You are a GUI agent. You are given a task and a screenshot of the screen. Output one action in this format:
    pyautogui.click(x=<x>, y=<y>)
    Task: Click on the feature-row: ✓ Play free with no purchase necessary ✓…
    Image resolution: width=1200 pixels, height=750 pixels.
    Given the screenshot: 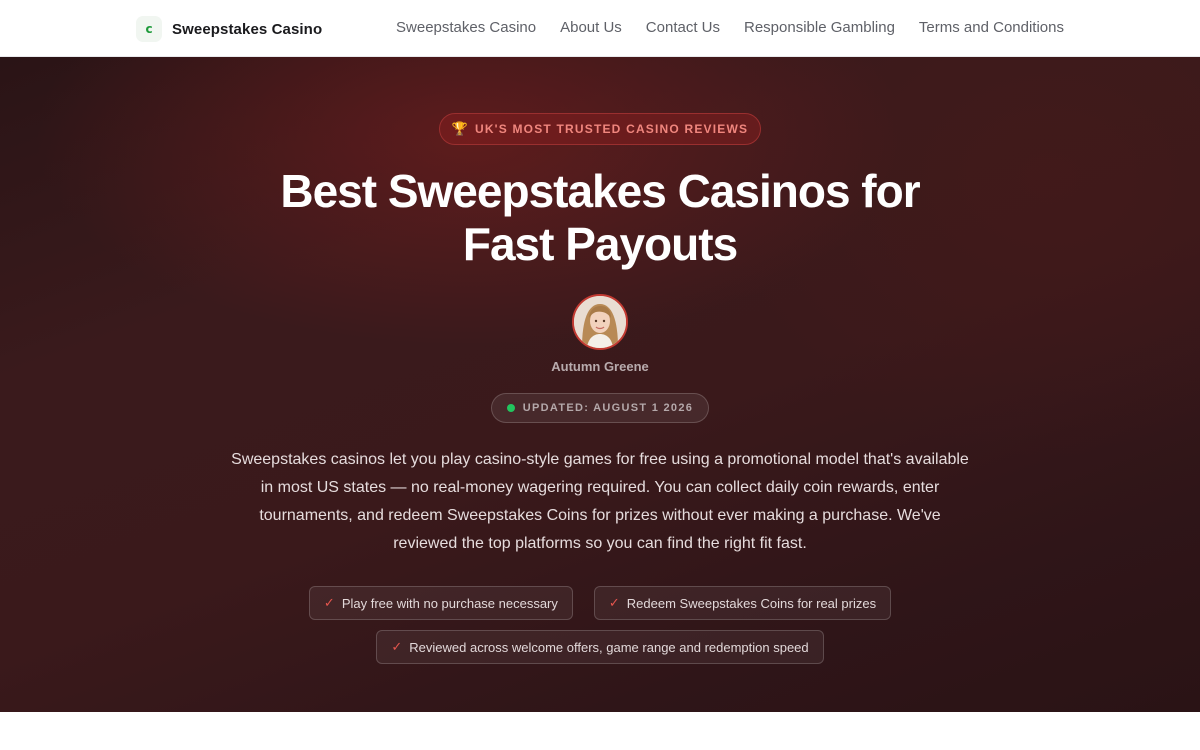 What is the action you would take?
    pyautogui.click(x=600, y=603)
    